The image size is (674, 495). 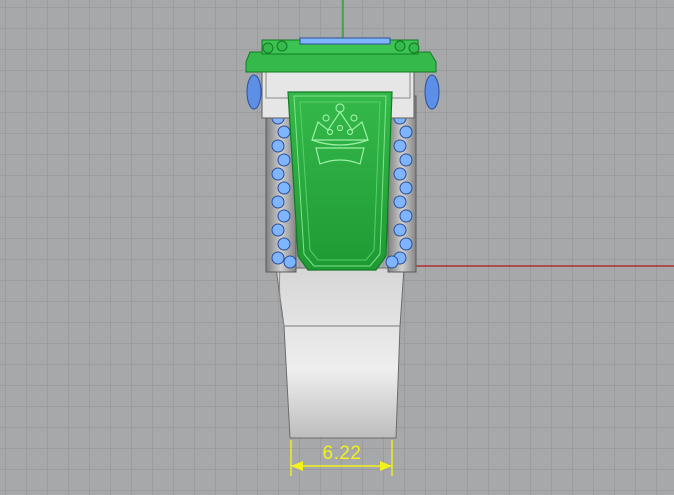 What do you see at coordinates (342, 453) in the screenshot?
I see `dimension-label: 6.22` at bounding box center [342, 453].